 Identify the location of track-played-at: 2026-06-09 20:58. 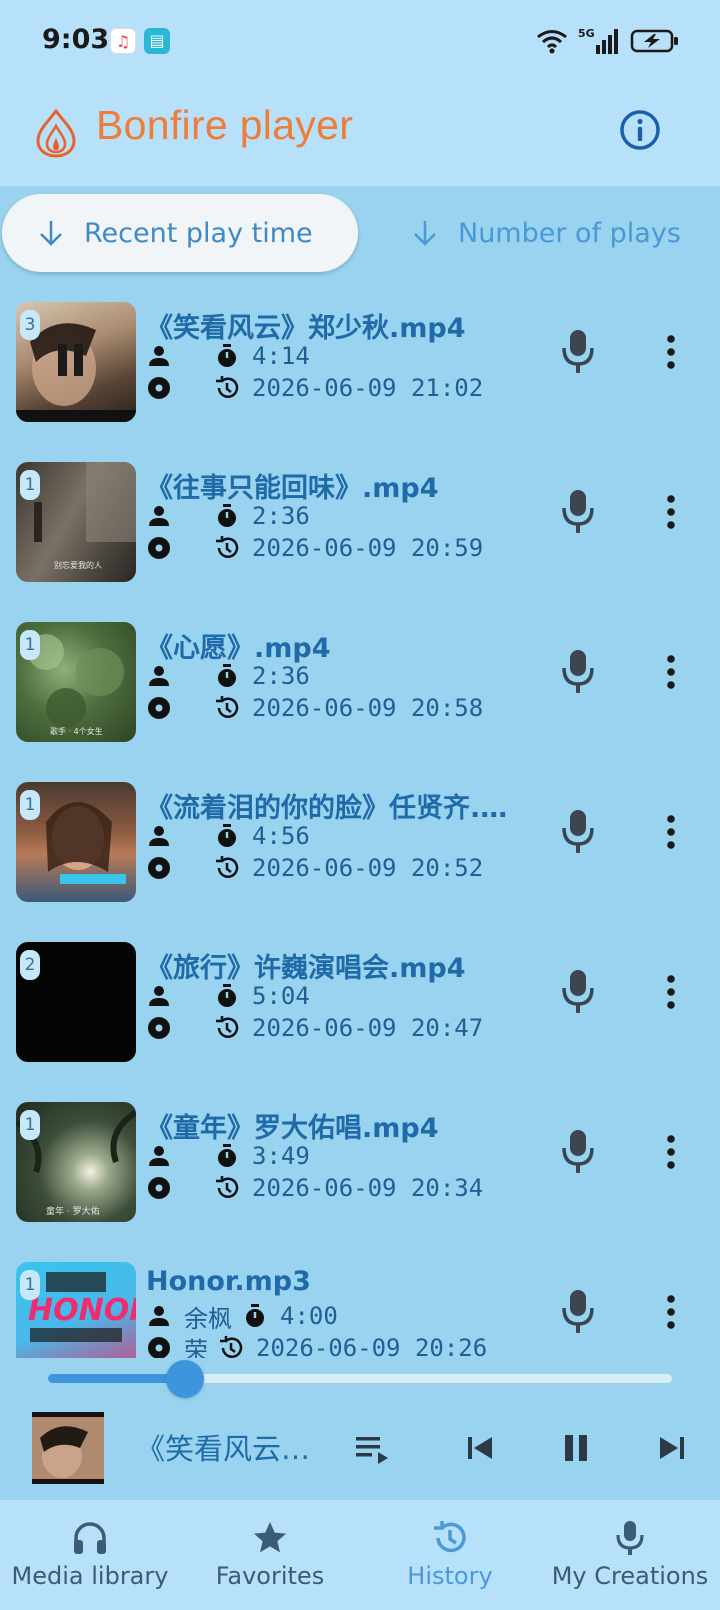
(368, 708).